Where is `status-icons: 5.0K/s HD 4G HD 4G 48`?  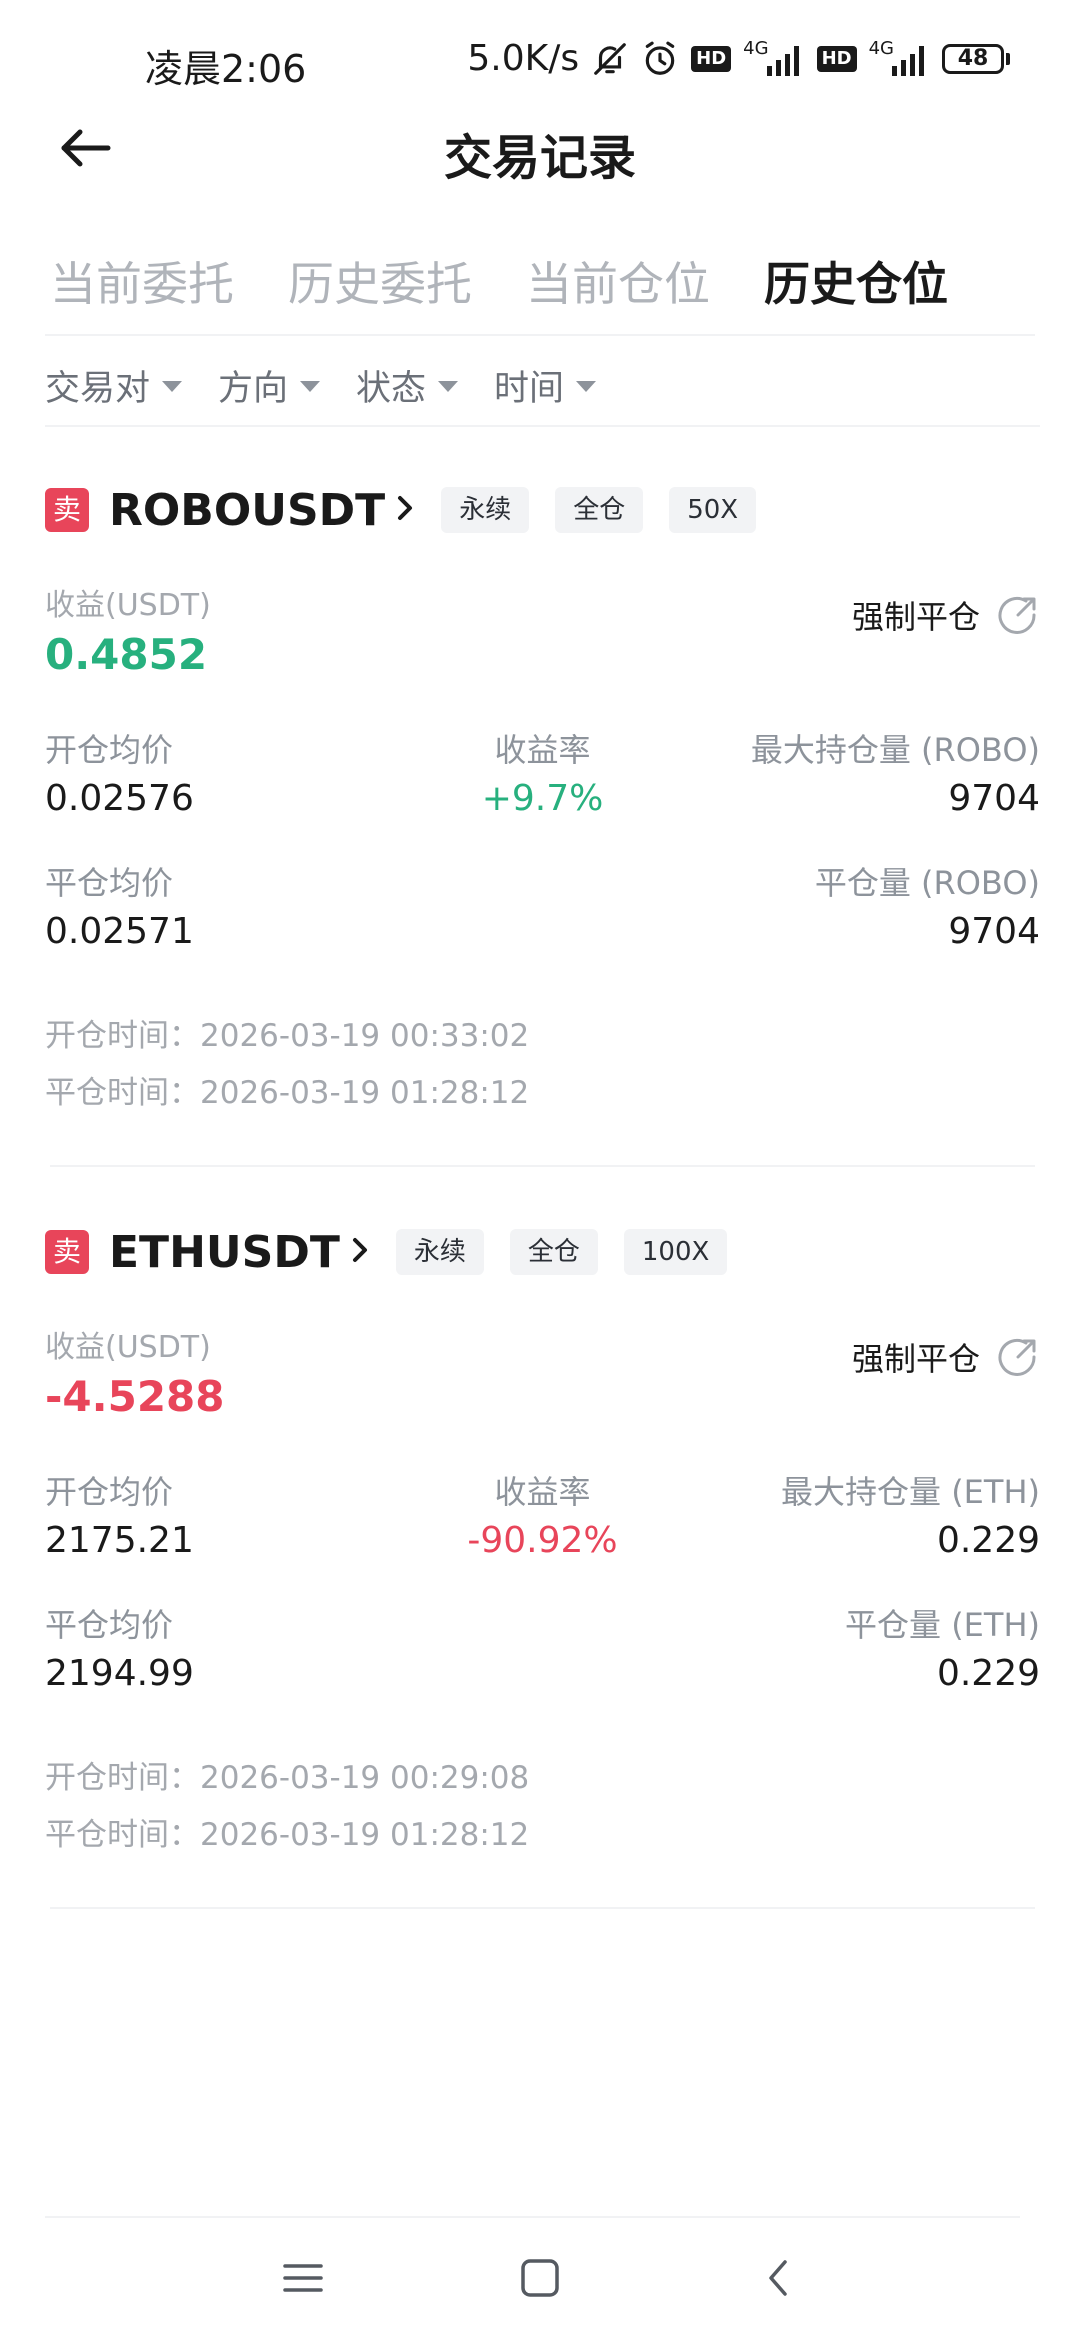
status-icons: 5.0K/s HD 4G HD 4G 48 is located at coordinates (738, 58).